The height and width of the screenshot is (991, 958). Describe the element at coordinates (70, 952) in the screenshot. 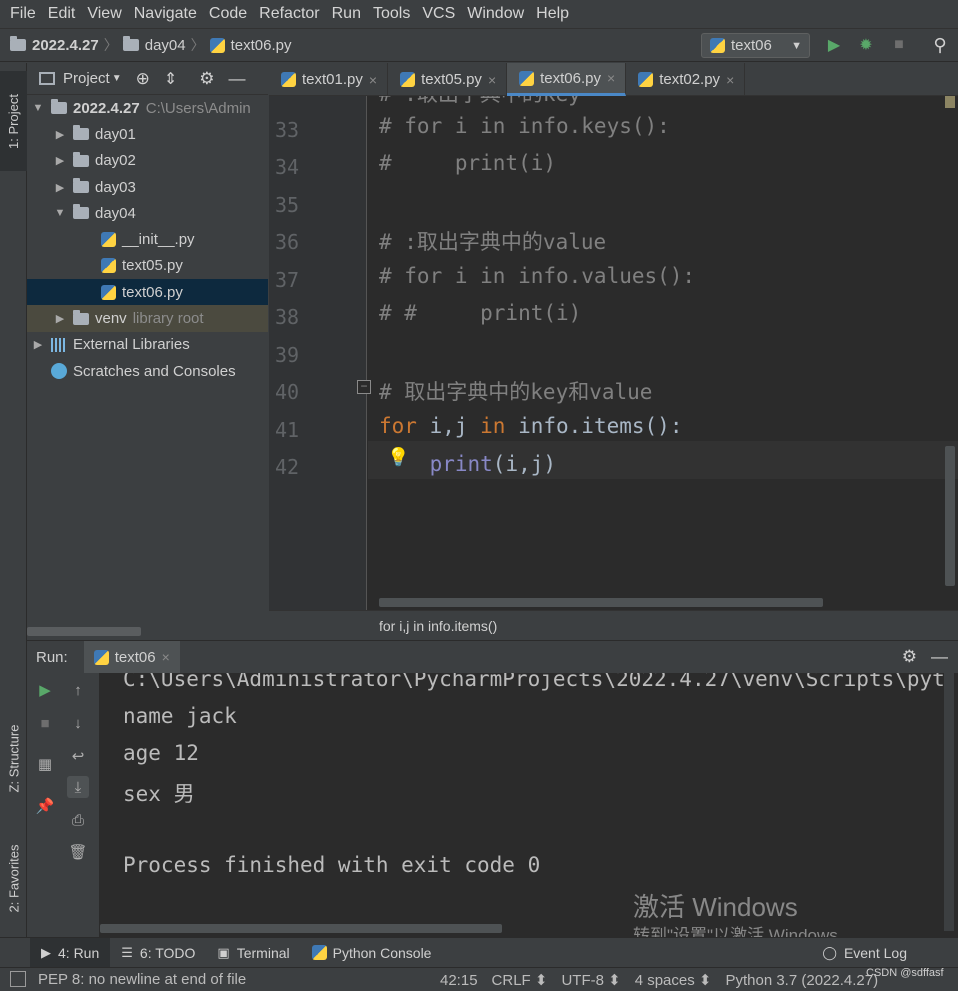

I see `tool-tab-run: ▶ 4: Run` at that location.